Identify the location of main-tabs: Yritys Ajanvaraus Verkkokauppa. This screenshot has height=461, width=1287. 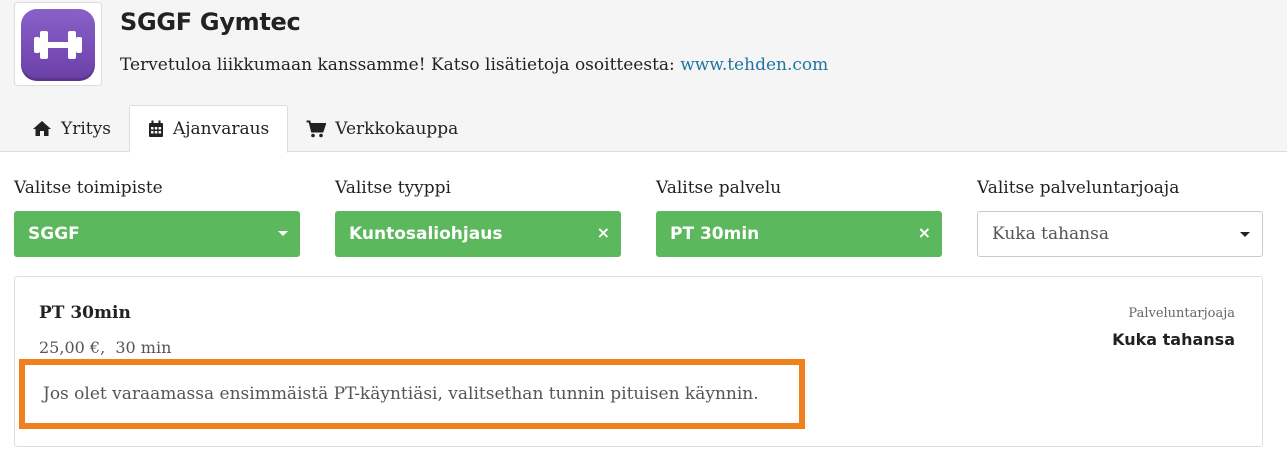
(245, 129).